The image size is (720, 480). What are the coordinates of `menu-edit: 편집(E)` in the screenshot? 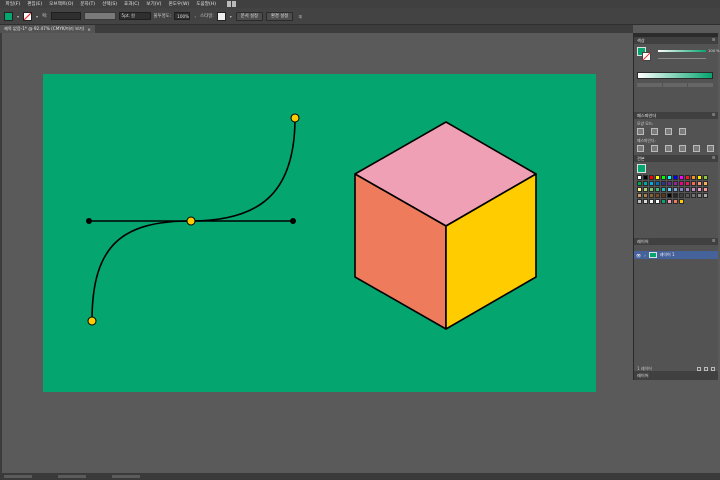 It's located at (35, 4).